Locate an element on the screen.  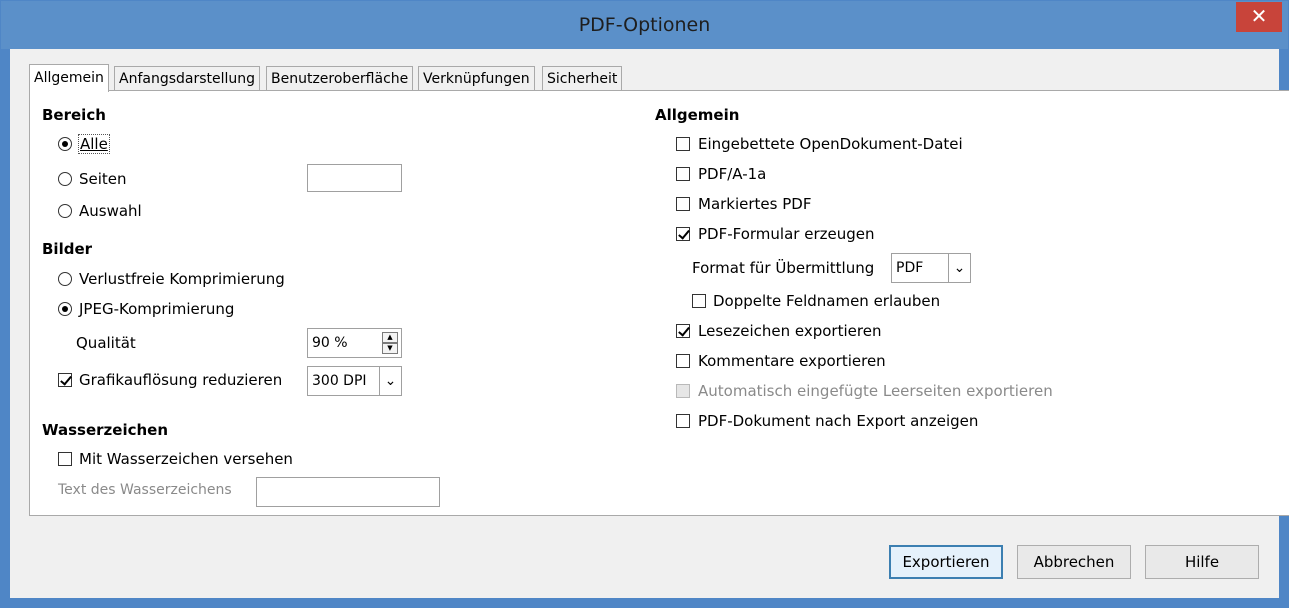
checkbox-export-bookmarks is located at coordinates (683, 331).